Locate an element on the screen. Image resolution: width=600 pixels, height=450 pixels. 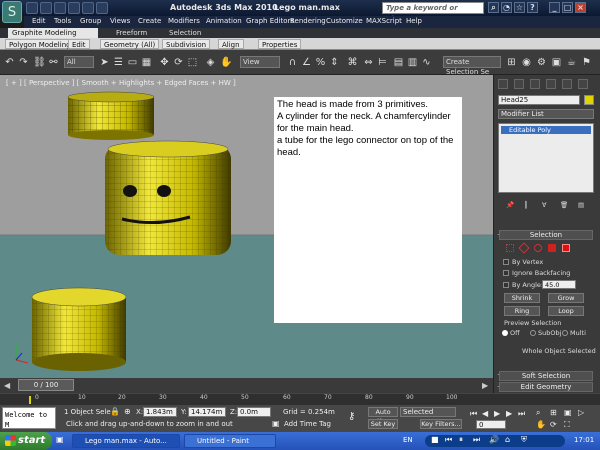
time-slider: 0 / 100 ◀ ▶ is located at coordinates (246, 385).